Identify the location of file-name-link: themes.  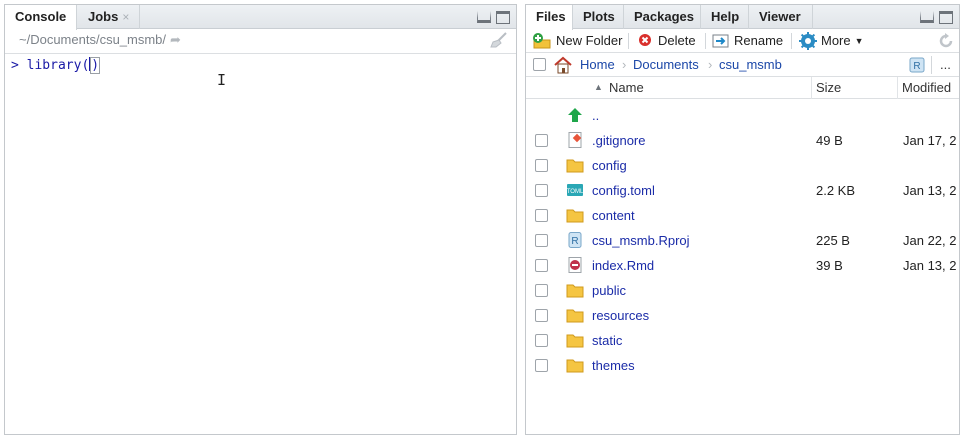
(613, 365).